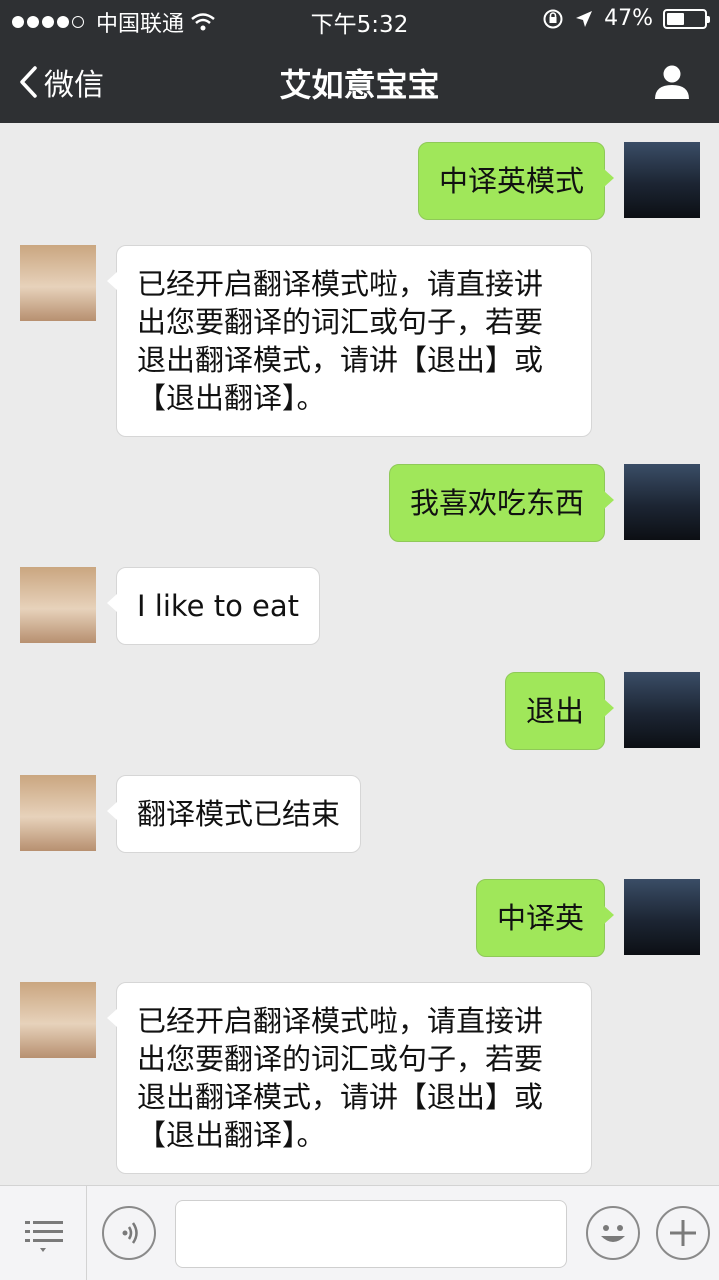  Describe the element at coordinates (44, 1236) in the screenshot. I see `menu-icon` at that location.